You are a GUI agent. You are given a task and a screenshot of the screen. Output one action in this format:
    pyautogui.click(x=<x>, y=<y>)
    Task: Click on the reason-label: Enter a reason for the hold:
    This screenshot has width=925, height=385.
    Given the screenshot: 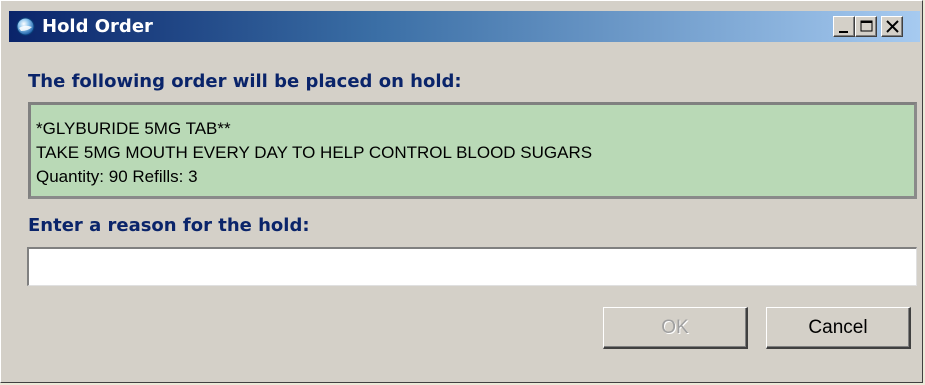 What is the action you would take?
    pyautogui.click(x=169, y=225)
    